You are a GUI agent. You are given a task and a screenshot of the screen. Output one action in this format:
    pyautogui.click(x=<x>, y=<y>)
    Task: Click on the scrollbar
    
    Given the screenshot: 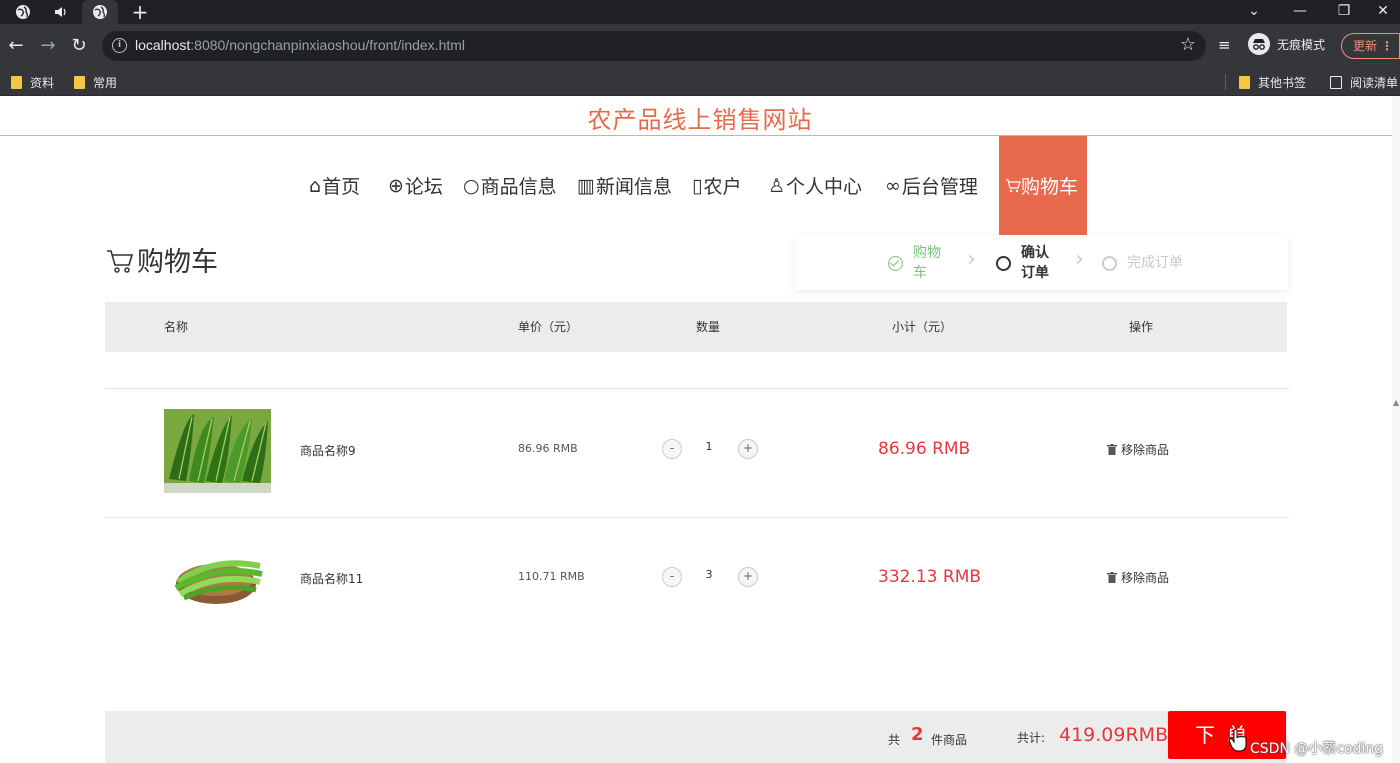 What is the action you would take?
    pyautogui.click(x=1396, y=429)
    